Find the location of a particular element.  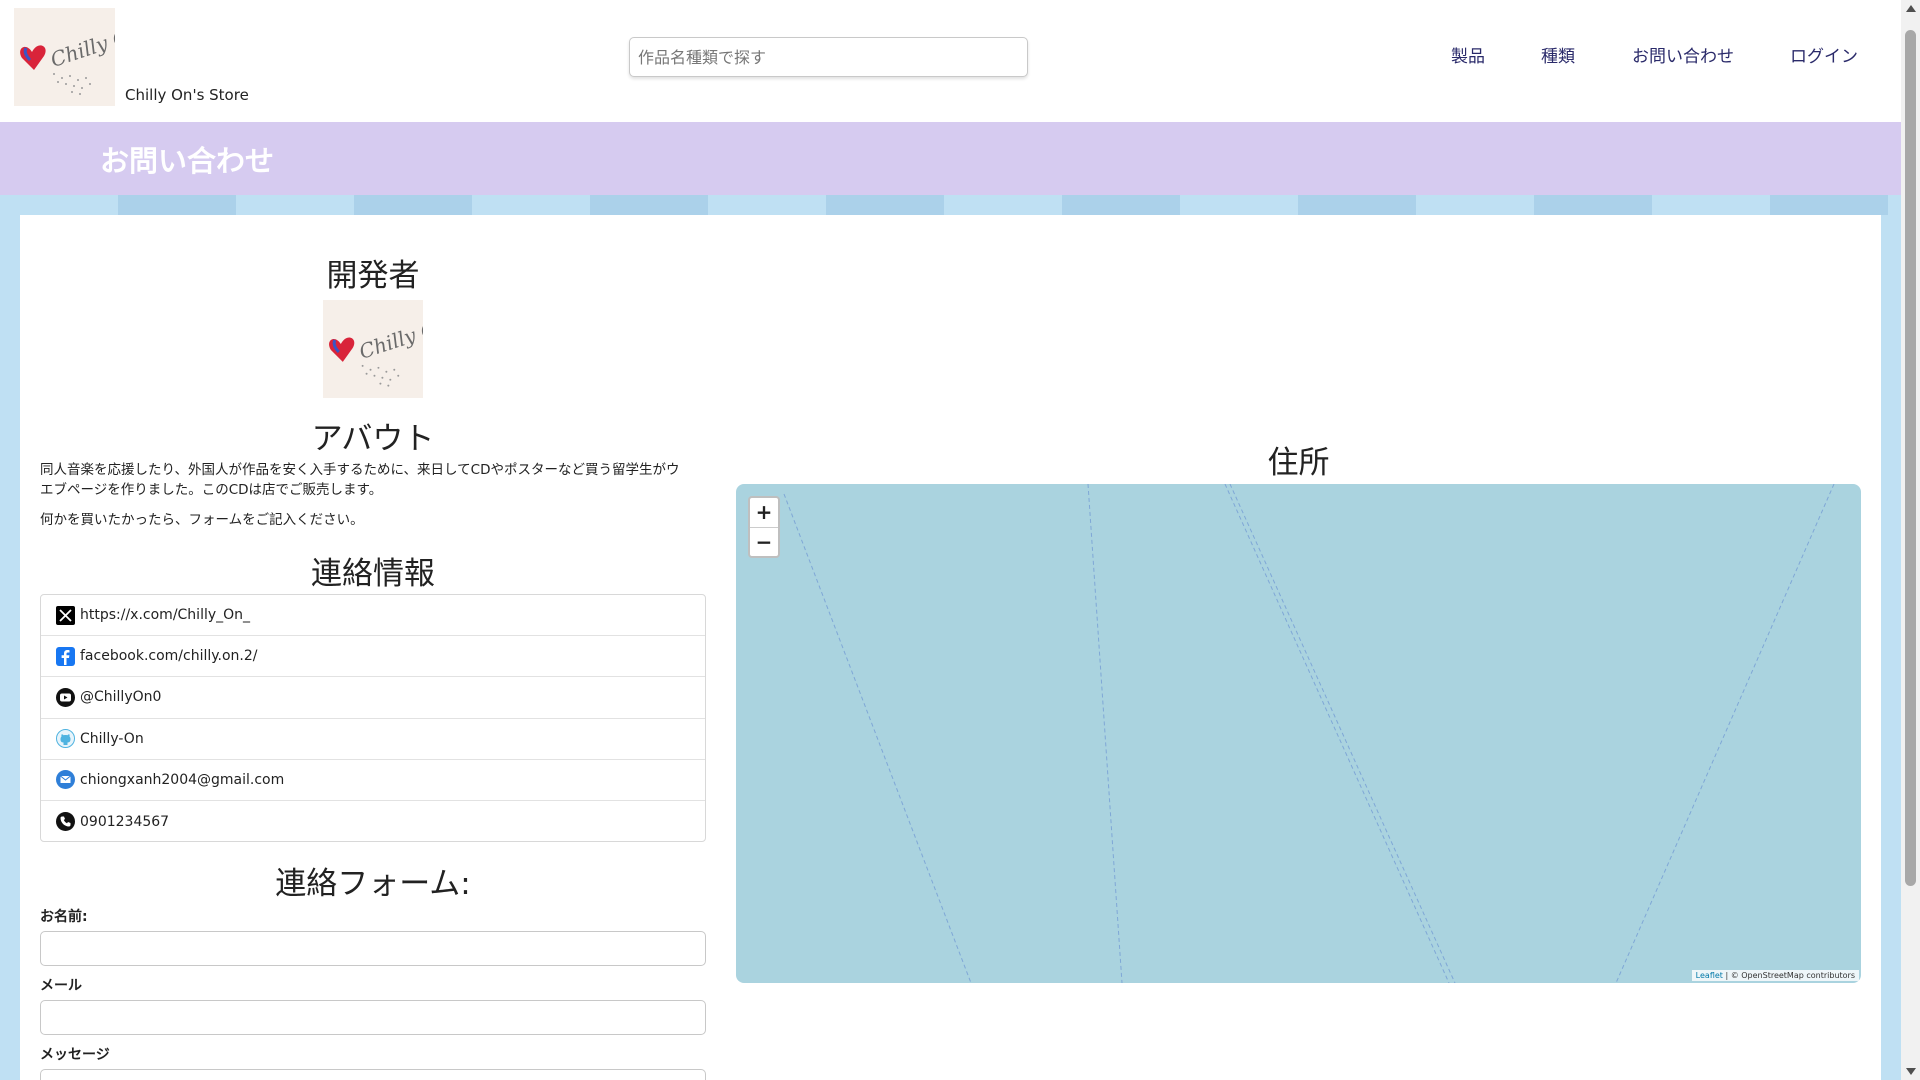

x-icon is located at coordinates (65, 615).